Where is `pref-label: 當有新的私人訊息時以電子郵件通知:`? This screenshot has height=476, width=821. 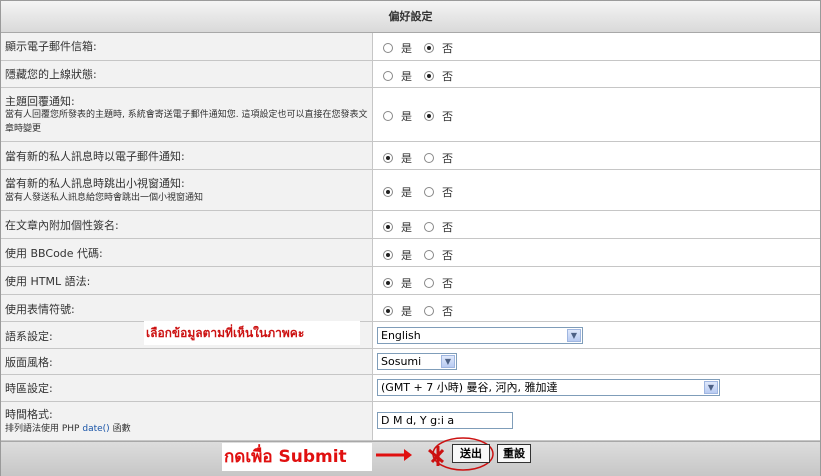 pref-label: 當有新的私人訊息時以電子郵件通知: is located at coordinates (95, 156).